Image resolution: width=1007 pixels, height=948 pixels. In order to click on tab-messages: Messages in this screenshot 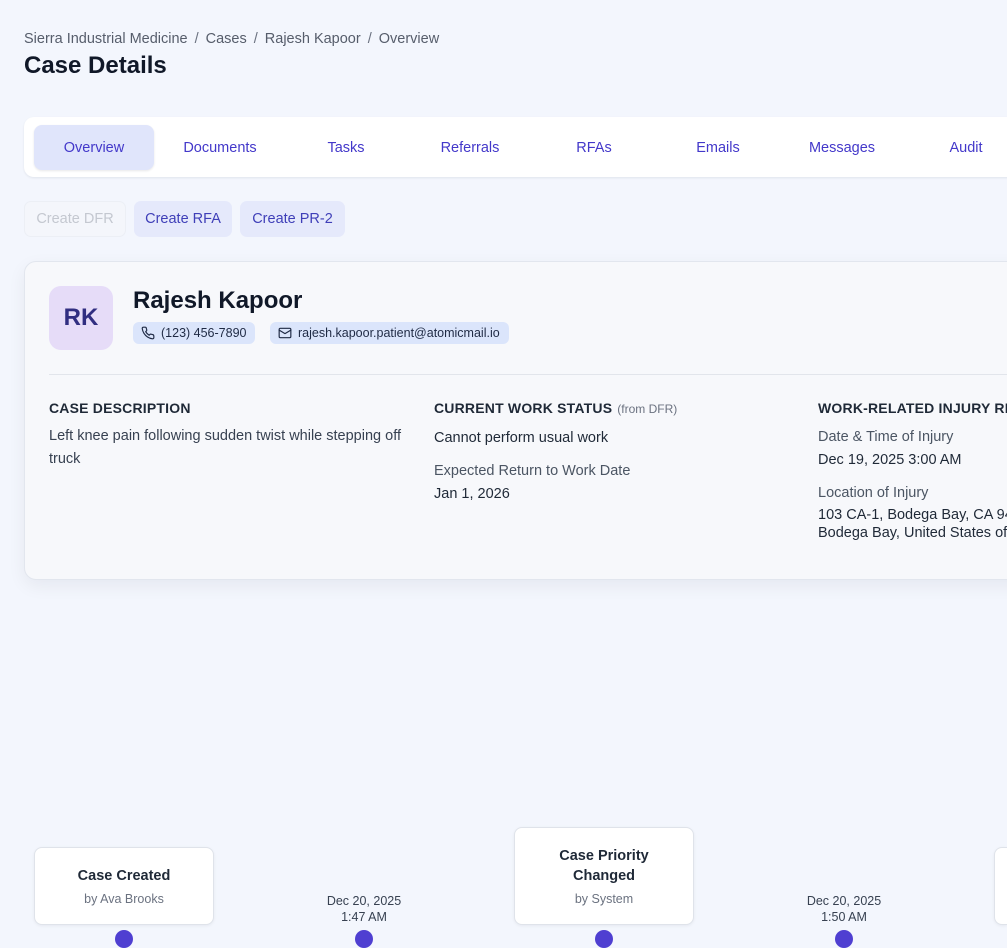, I will do `click(842, 147)`.